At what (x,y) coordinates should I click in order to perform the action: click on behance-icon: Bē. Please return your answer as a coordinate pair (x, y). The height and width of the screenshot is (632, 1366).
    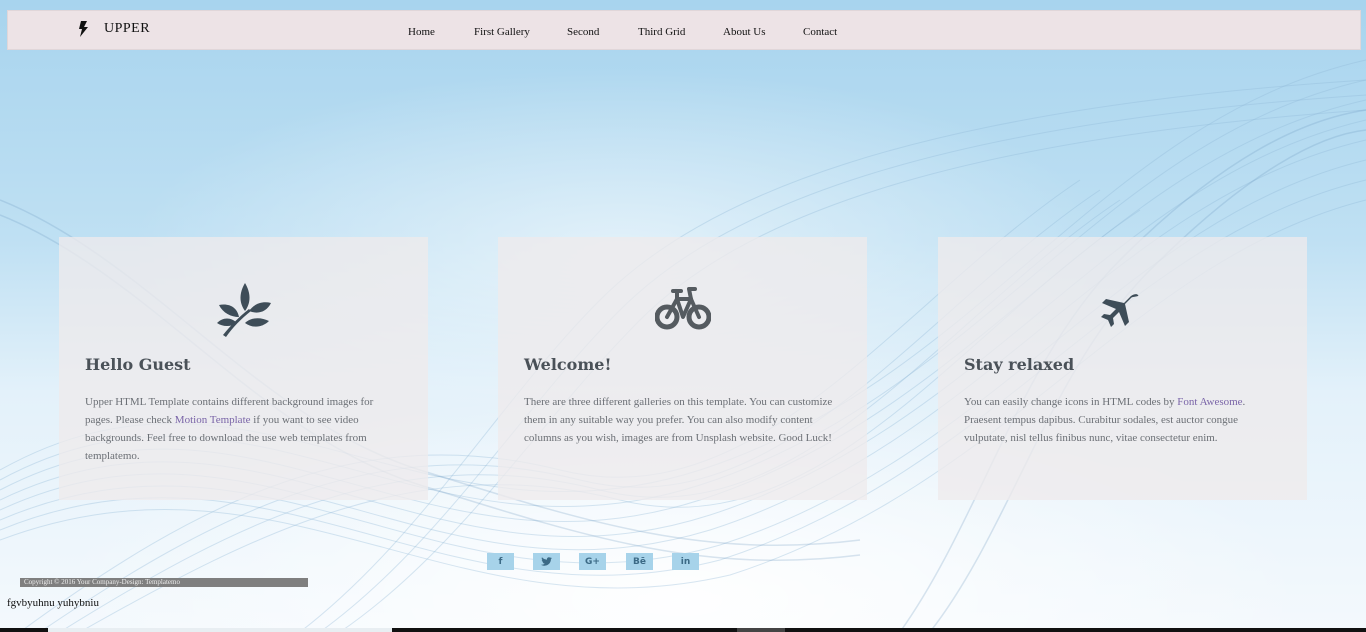
    Looking at the image, I should click on (639, 561).